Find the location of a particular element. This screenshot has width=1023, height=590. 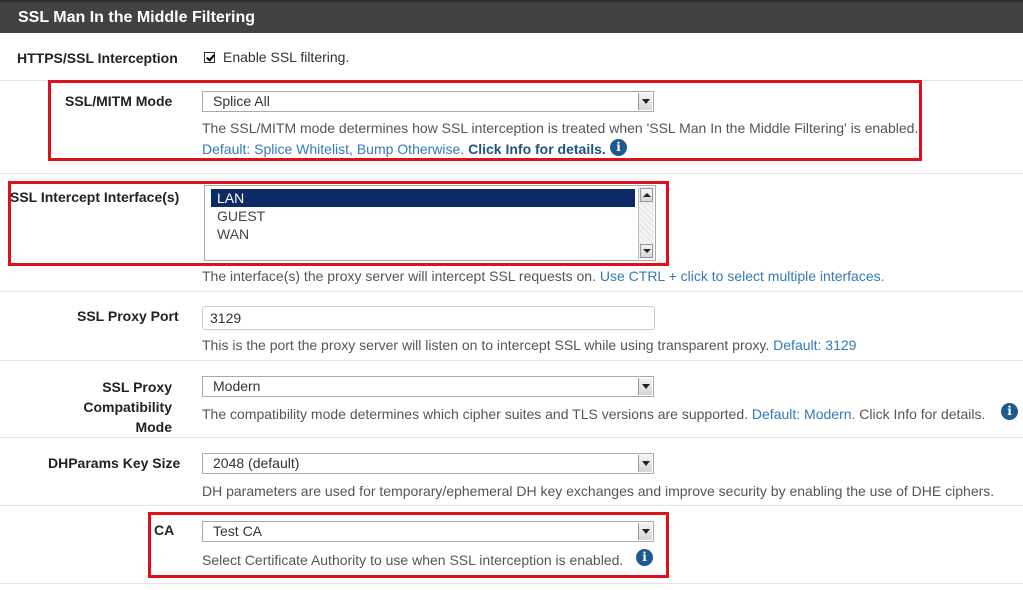

compat-mode-label: SSL Proxy Compatibility Mode is located at coordinates (96, 407).